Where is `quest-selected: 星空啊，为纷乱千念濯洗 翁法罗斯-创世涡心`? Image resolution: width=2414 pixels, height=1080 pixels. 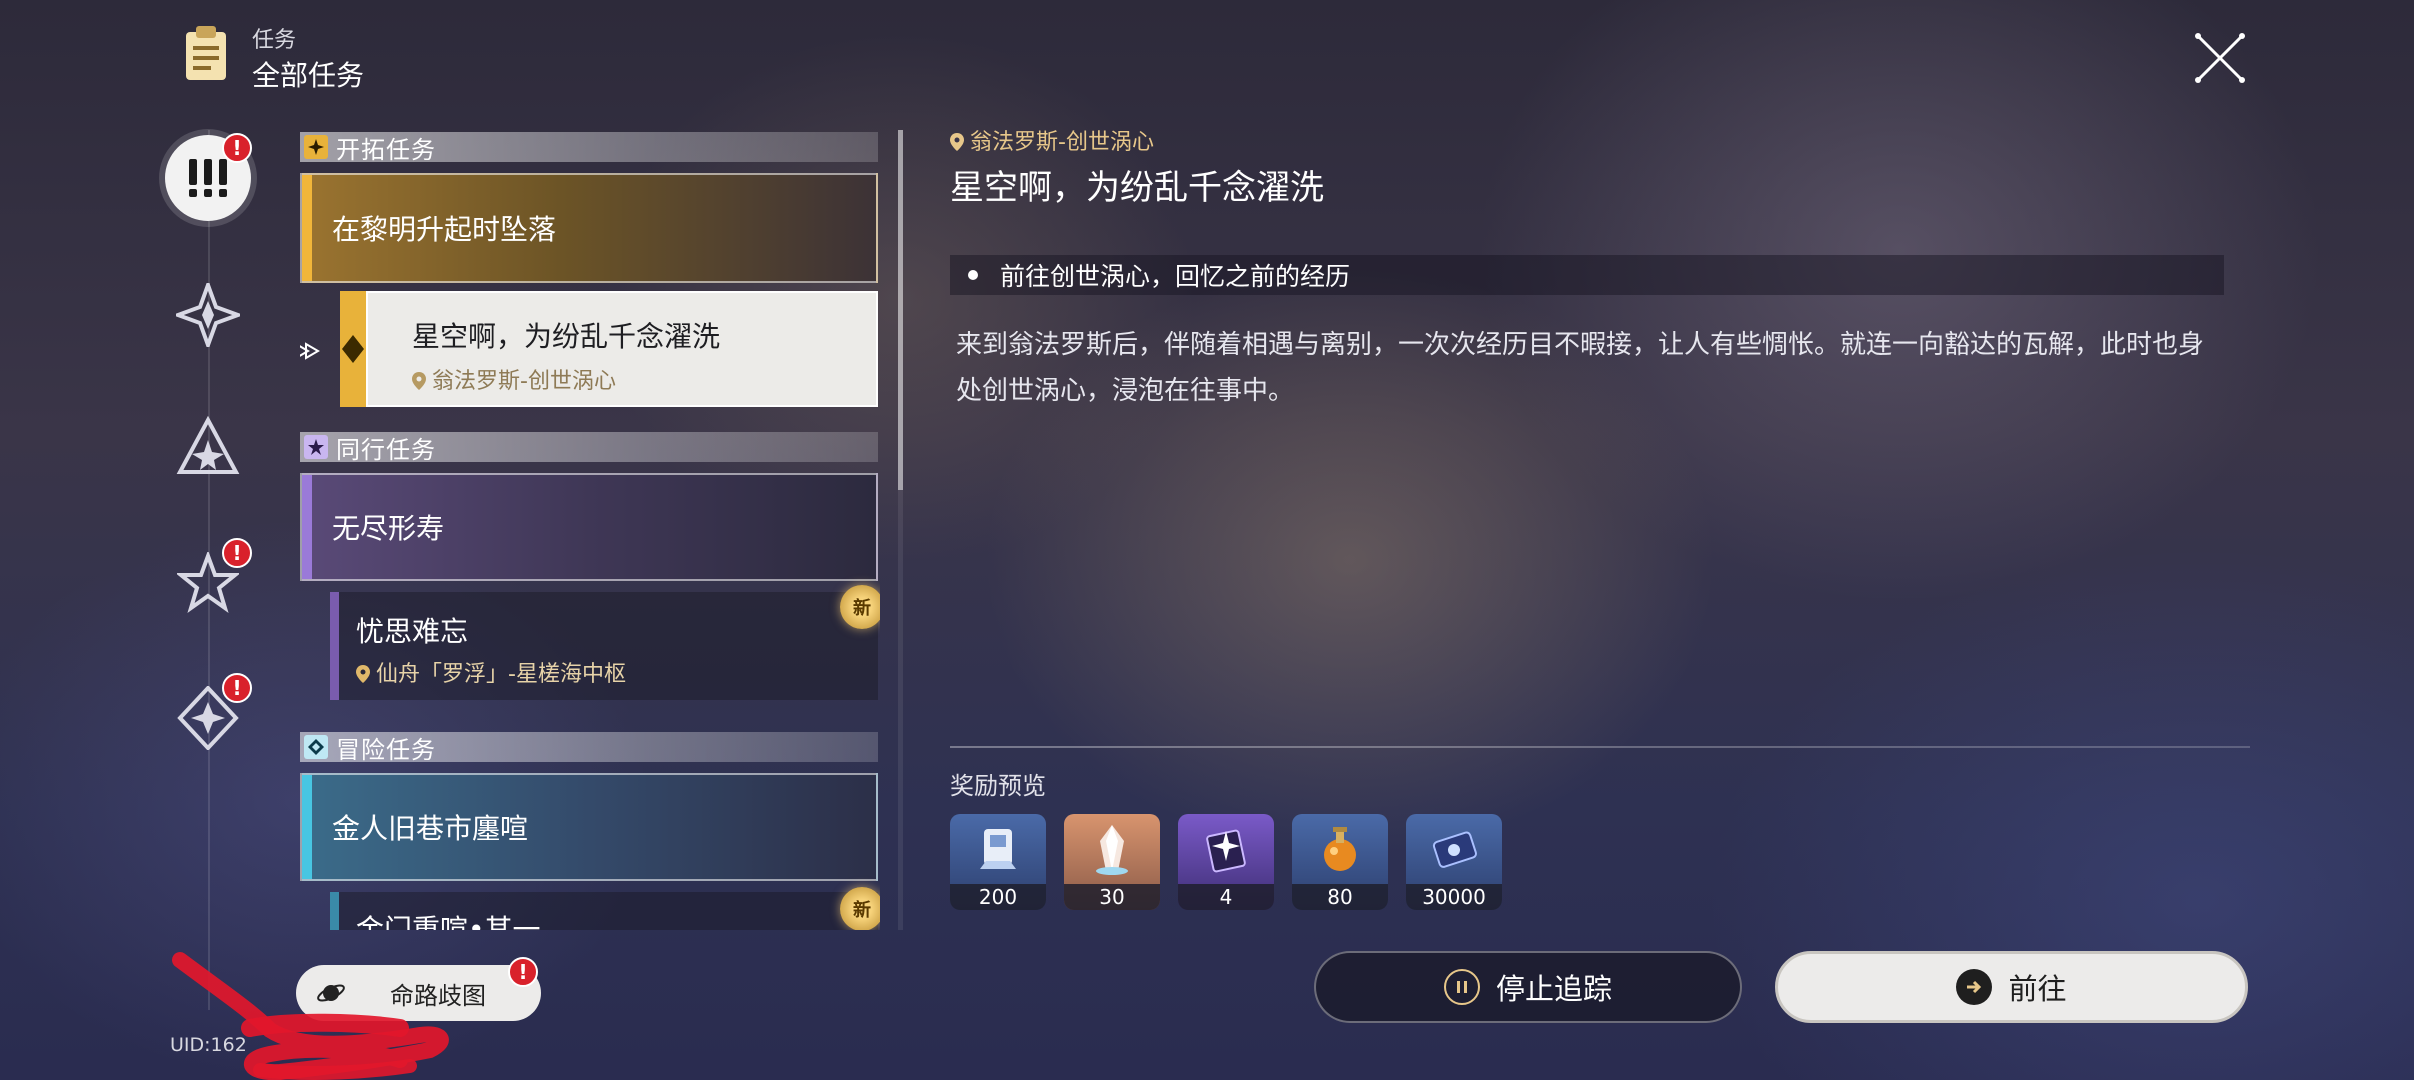
quest-selected: 星空啊，为纷乱千念濯洗 翁法罗斯-创世涡心 is located at coordinates (604, 349).